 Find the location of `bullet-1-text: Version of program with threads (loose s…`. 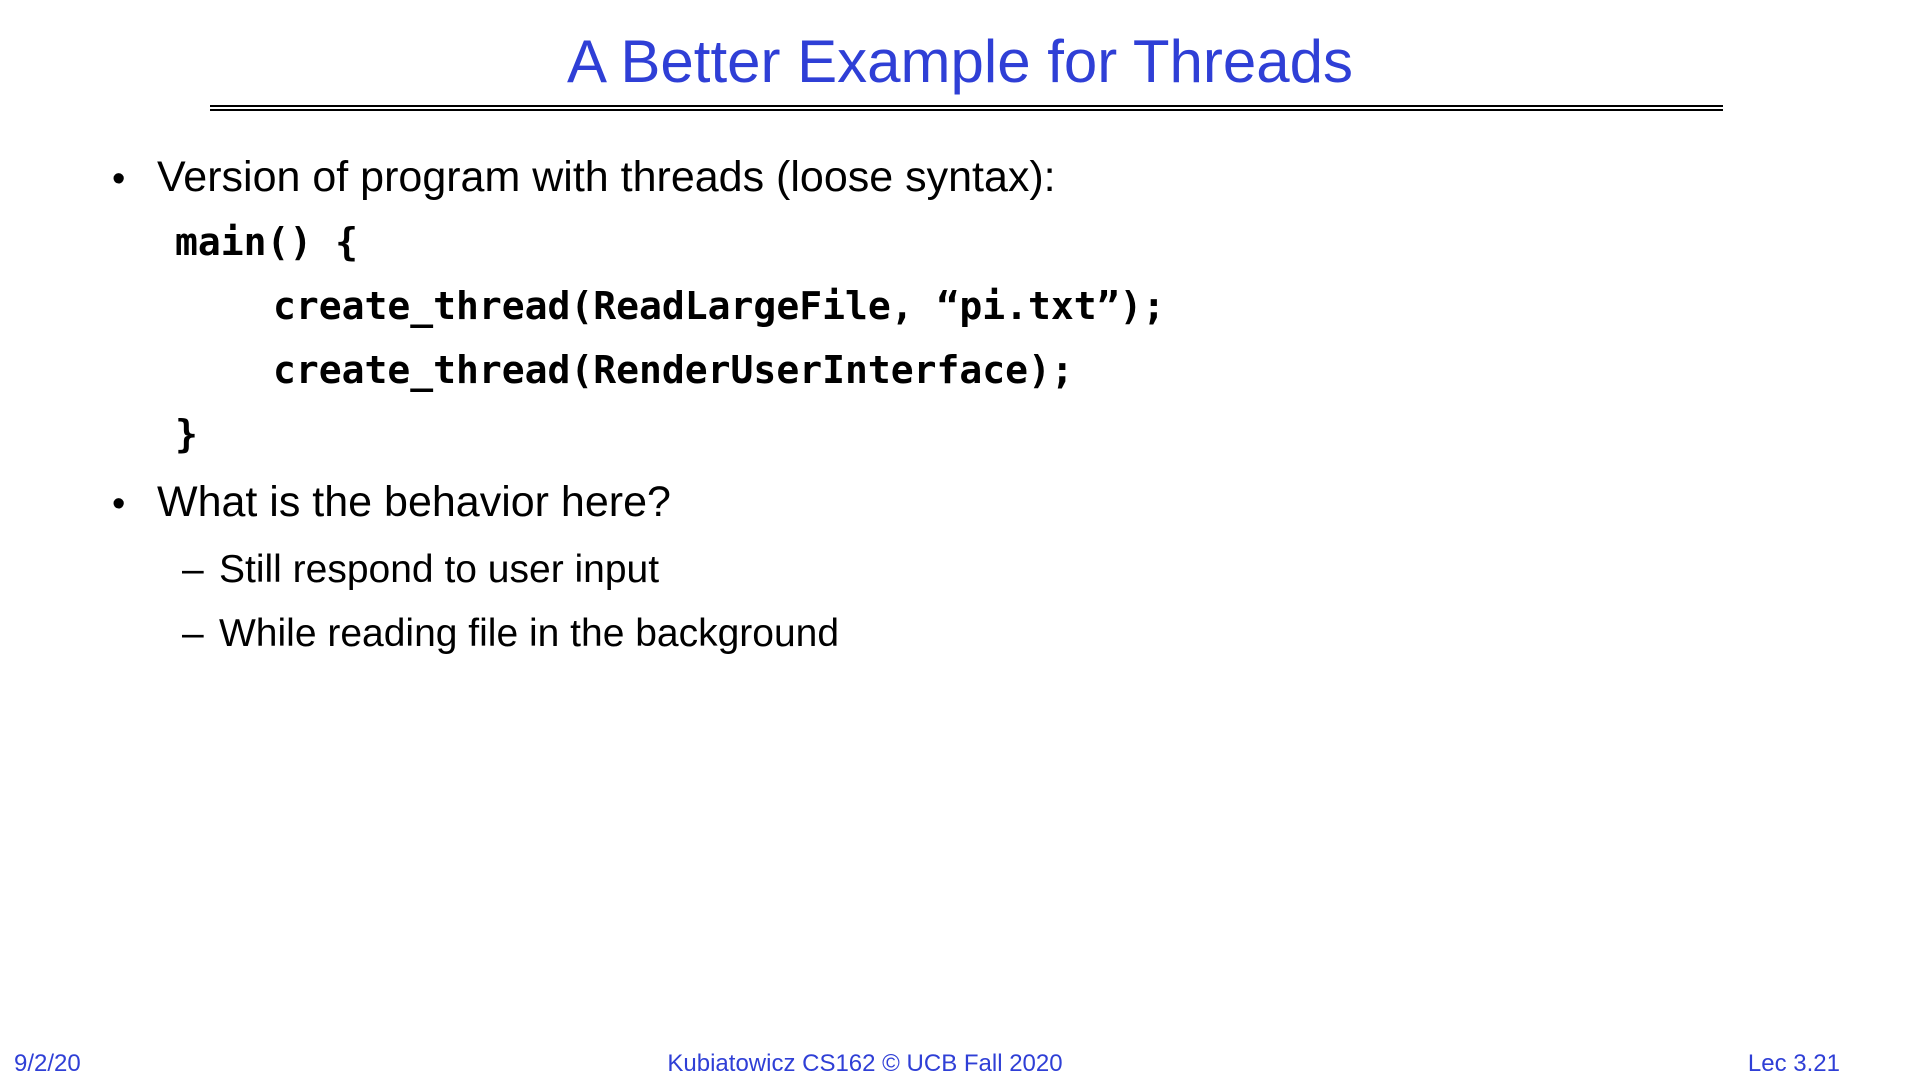

bullet-1-text: Version of program with threads (loose s… is located at coordinates (606, 177).